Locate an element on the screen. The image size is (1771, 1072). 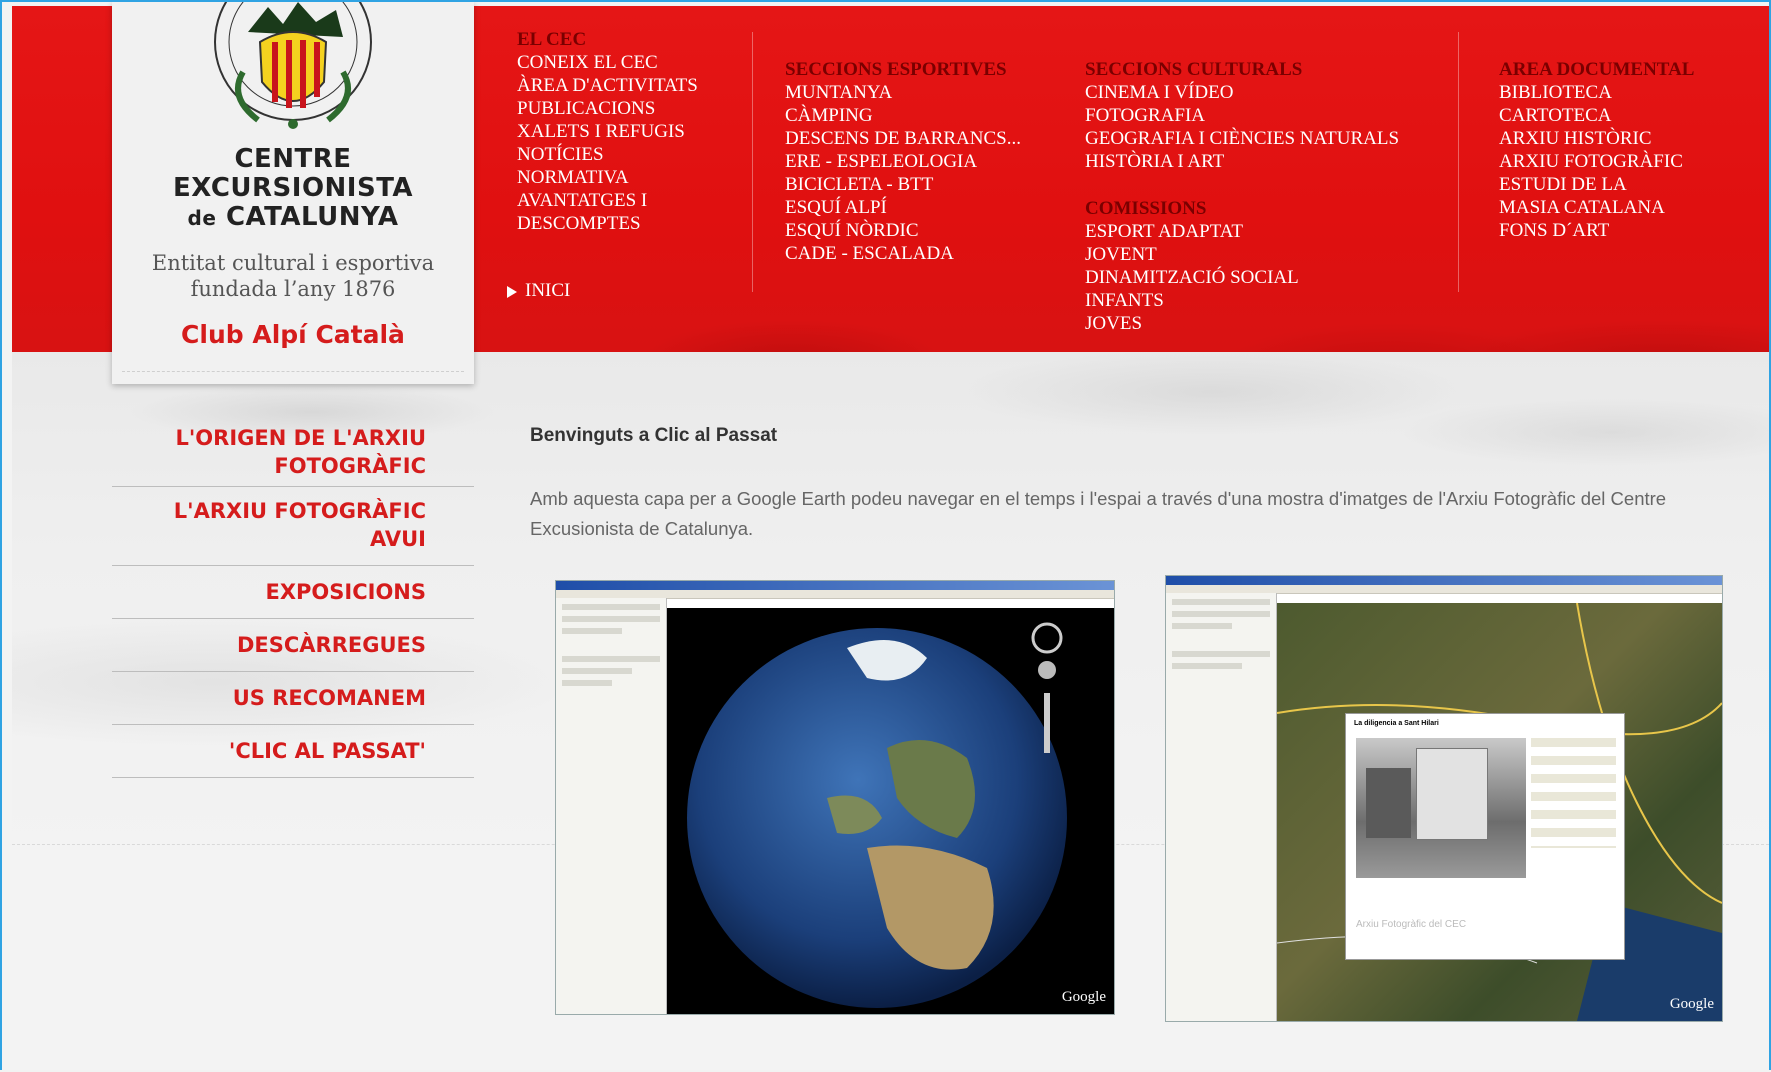
tagline-line1: Entitat cultural i esportiva is located at coordinates (293, 263).